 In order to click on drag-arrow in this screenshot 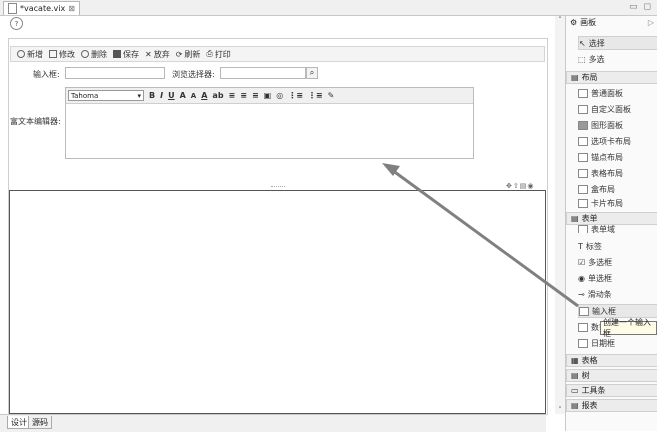, I will do `click(480, 235)`.